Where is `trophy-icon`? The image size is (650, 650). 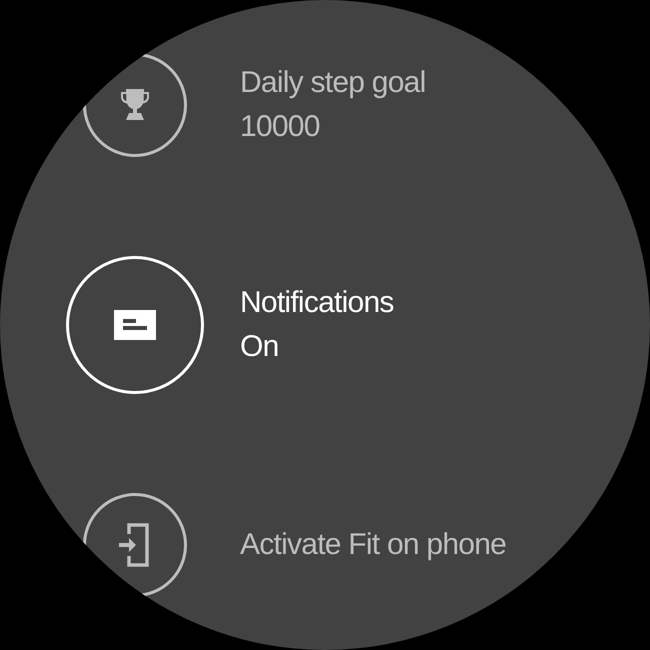 trophy-icon is located at coordinates (135, 105).